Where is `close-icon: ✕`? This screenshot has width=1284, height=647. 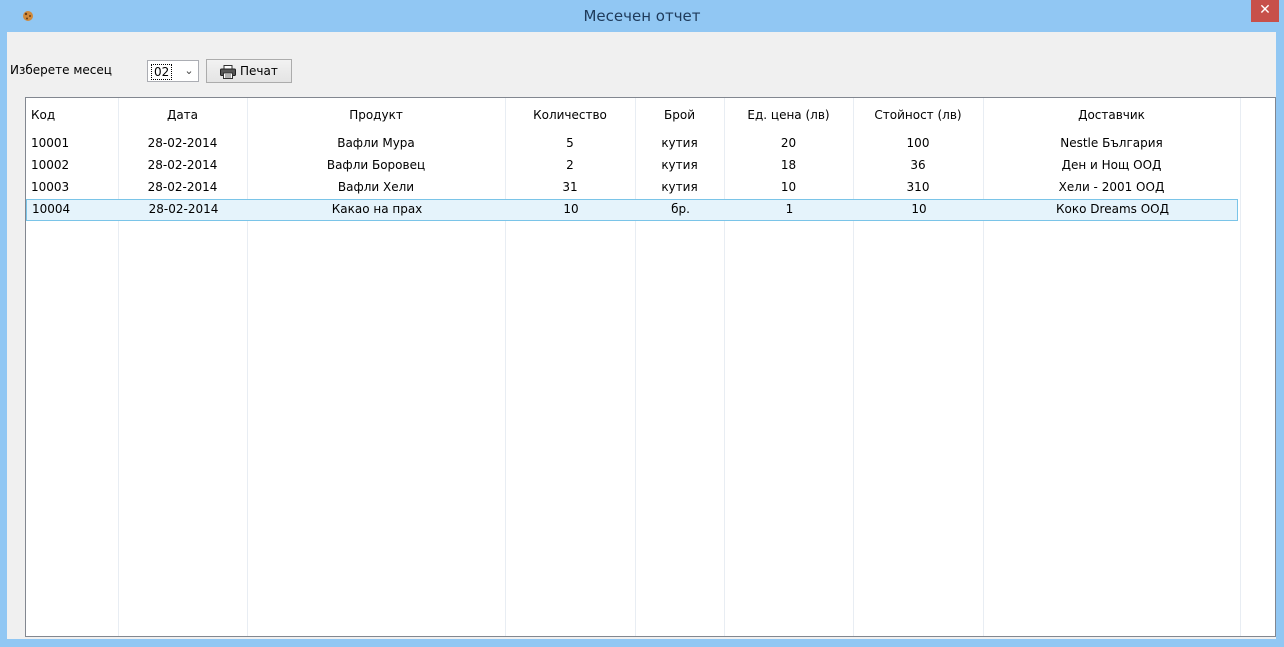
close-icon: ✕ is located at coordinates (1265, 10).